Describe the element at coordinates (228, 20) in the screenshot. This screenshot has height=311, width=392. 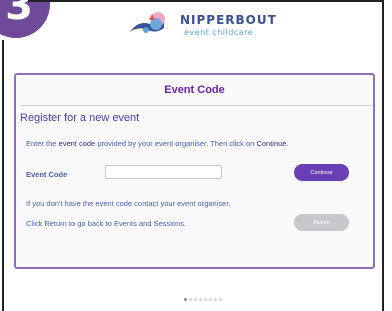
I see `brand-name: NIPPERBOUT` at that location.